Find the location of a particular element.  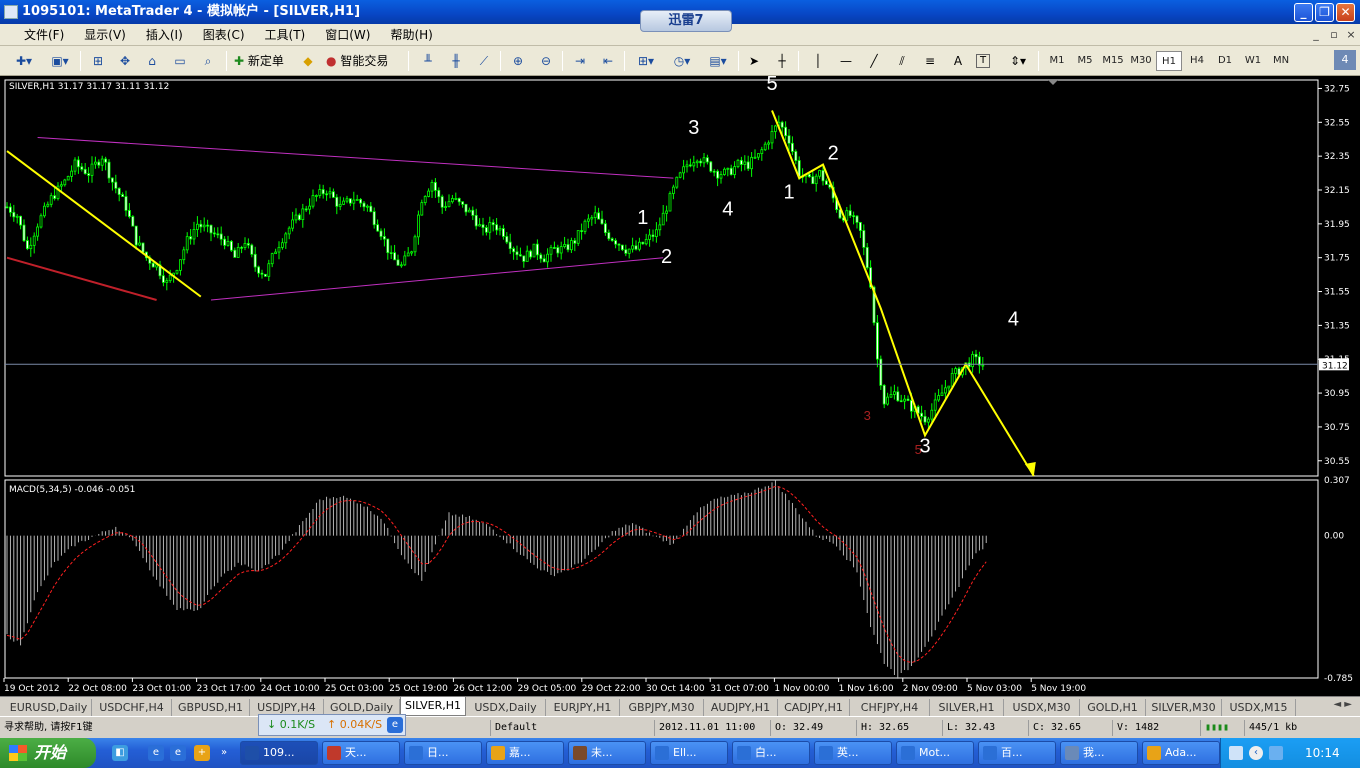

zoom-in-icon: ⊕ is located at coordinates (518, 61).